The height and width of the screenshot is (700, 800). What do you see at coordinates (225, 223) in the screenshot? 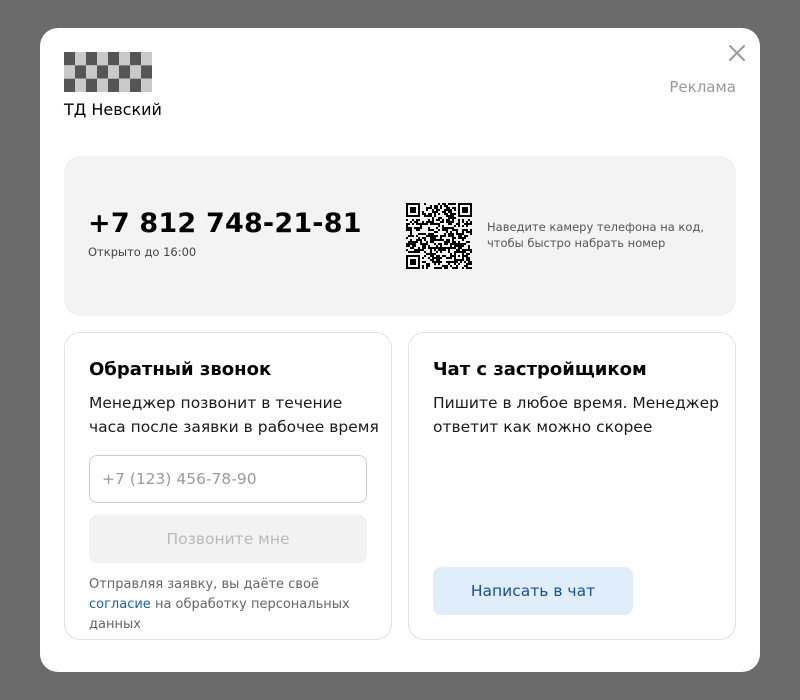
I see `phone-number: +7 812 748-21-81` at bounding box center [225, 223].